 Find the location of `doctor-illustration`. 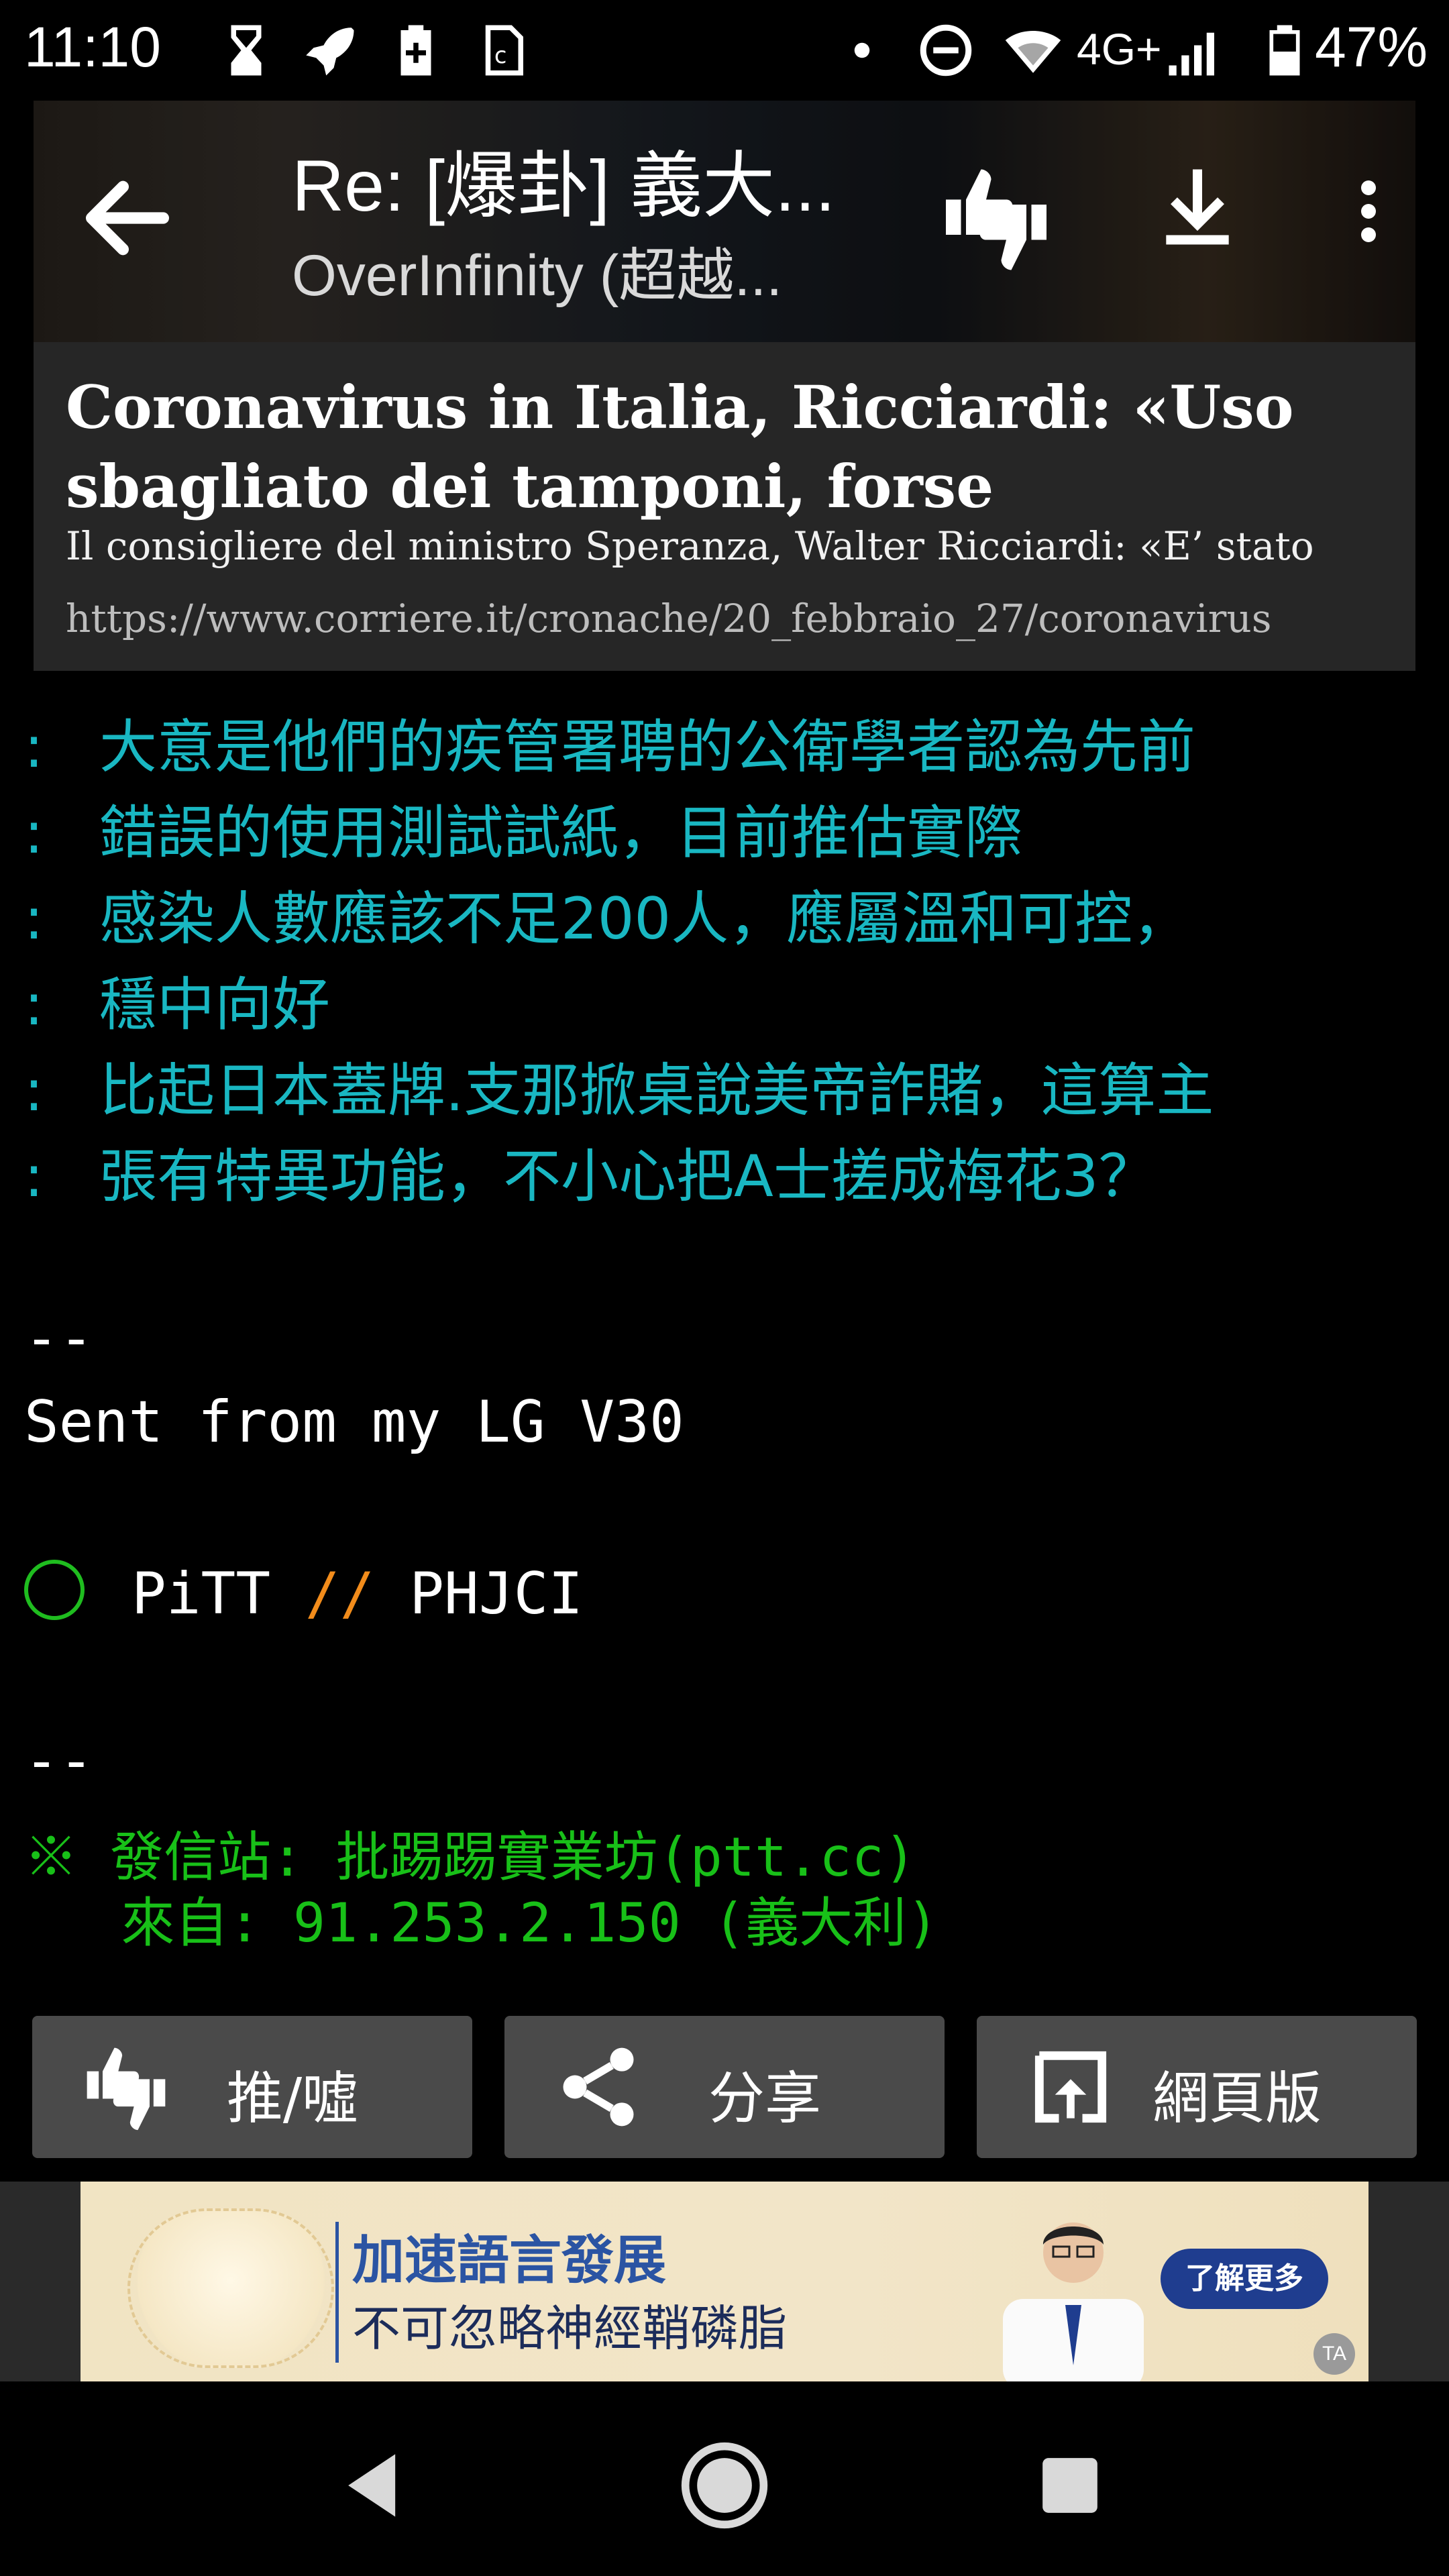

doctor-illustration is located at coordinates (1073, 2301).